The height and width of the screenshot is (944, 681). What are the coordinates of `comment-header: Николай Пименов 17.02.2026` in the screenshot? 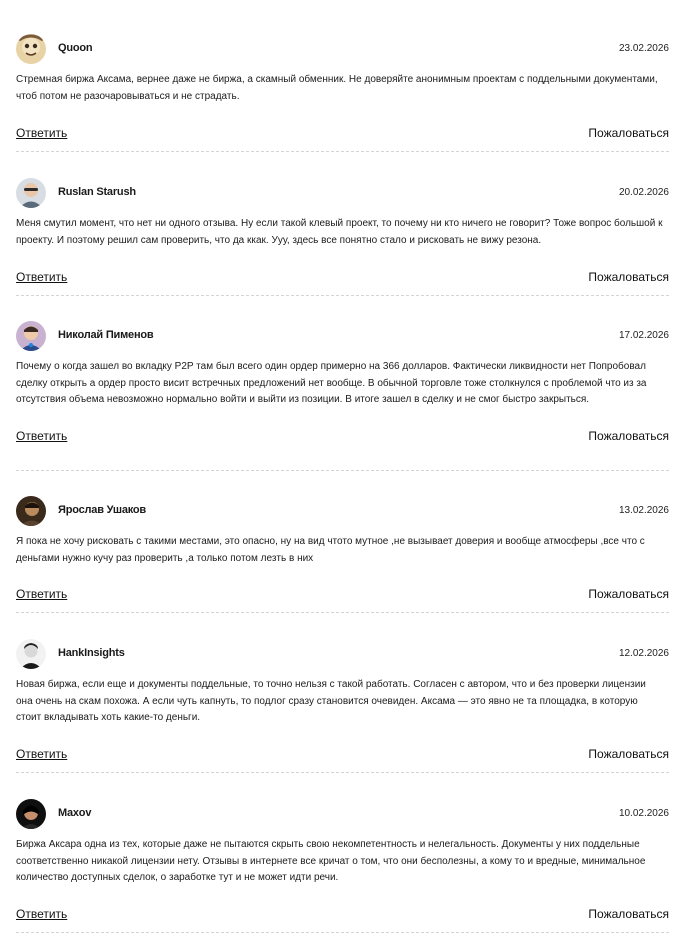 It's located at (342, 337).